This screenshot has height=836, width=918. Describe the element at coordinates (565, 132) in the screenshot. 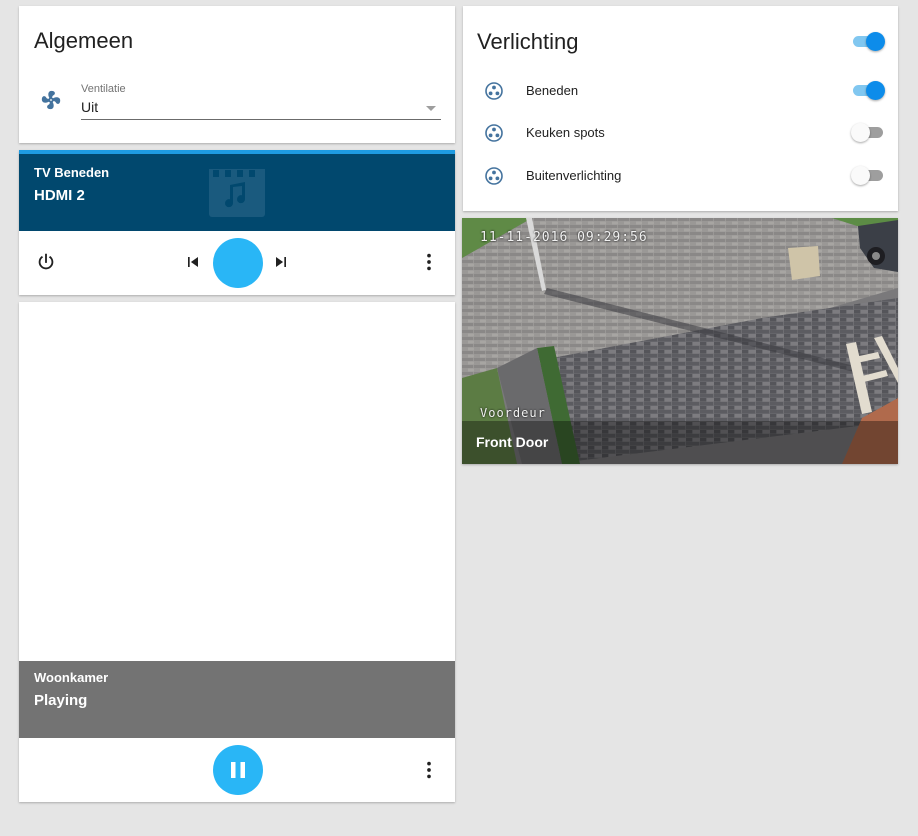

I see `light-label: Keuken spots` at that location.